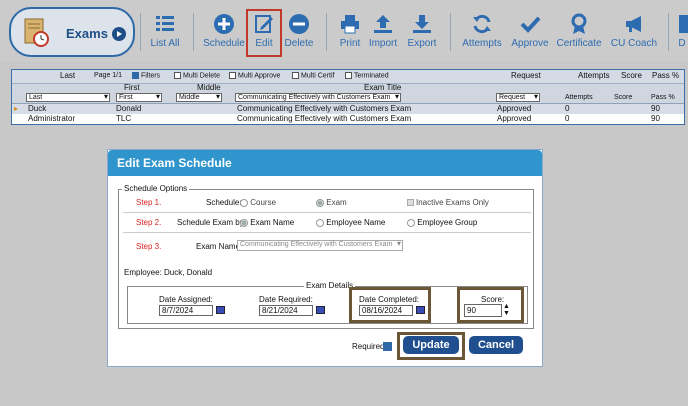  I want to click on date-assigned-input: 8/7/2024, so click(186, 310).